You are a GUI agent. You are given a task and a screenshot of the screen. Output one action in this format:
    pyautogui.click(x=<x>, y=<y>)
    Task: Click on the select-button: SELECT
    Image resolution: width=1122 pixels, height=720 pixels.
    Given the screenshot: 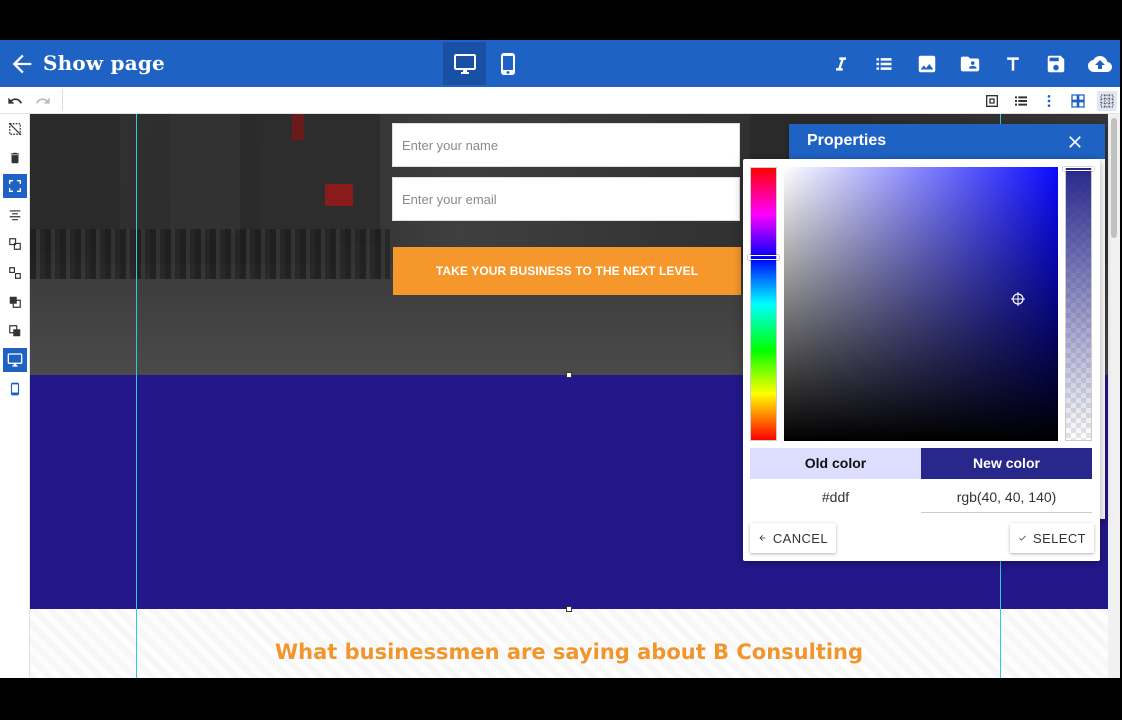 What is the action you would take?
    pyautogui.click(x=1052, y=538)
    